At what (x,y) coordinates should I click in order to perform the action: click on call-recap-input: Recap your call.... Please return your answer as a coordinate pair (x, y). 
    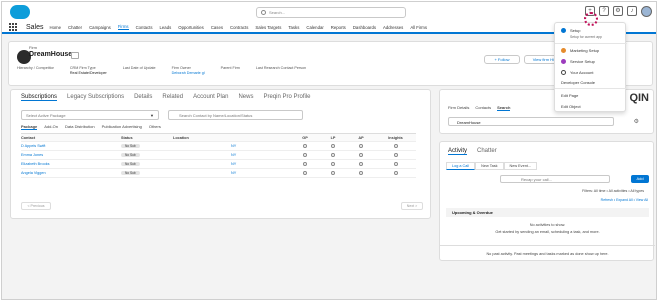
    Looking at the image, I should click on (555, 179).